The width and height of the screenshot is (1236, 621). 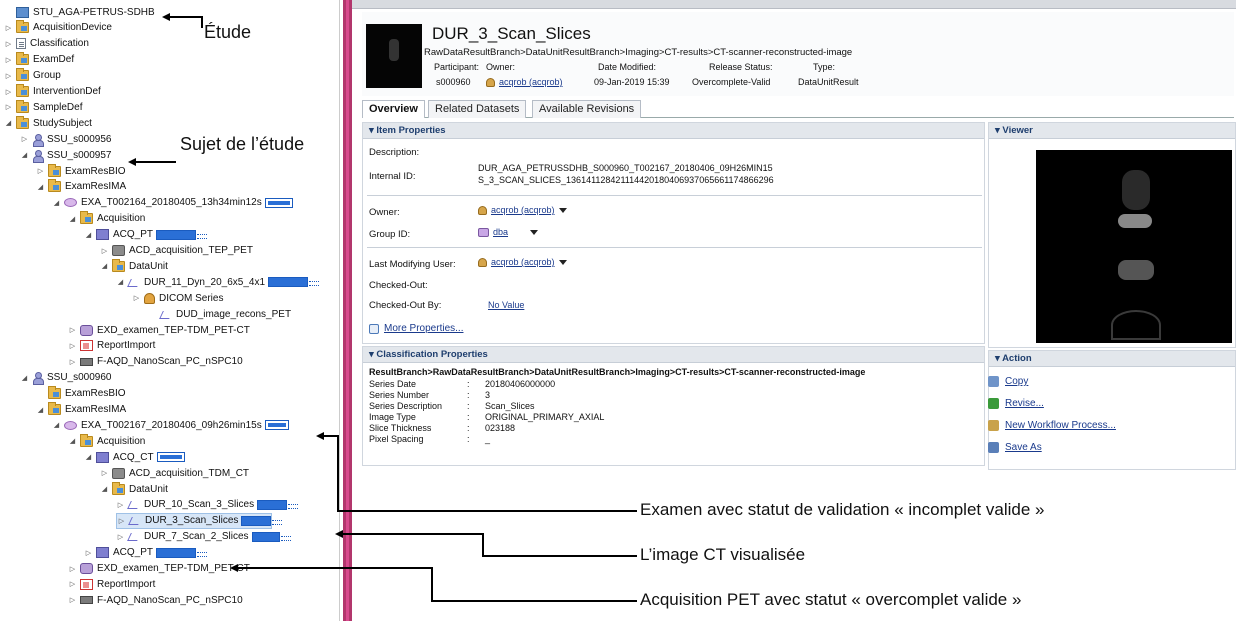 I want to click on last-modifying-user-link: acqrob (acqrob), so click(x=523, y=262).